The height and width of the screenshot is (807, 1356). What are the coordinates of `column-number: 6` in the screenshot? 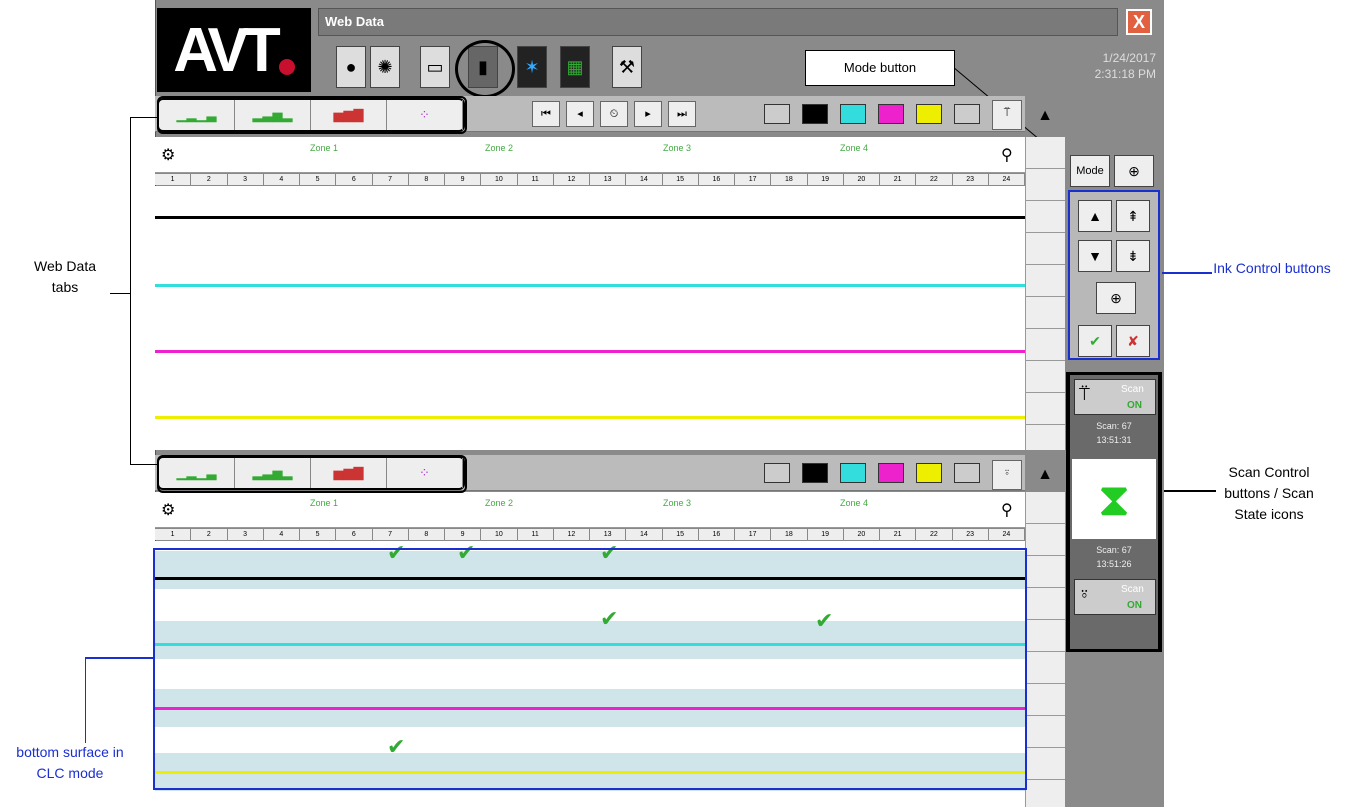 It's located at (354, 179).